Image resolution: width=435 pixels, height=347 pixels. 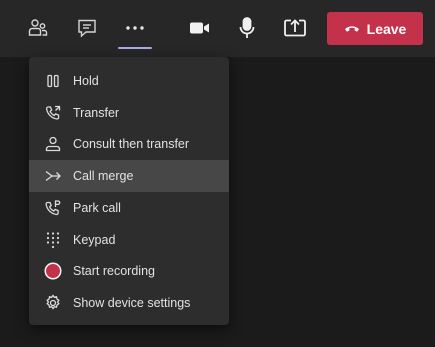 I want to click on people-button, so click(x=38, y=28).